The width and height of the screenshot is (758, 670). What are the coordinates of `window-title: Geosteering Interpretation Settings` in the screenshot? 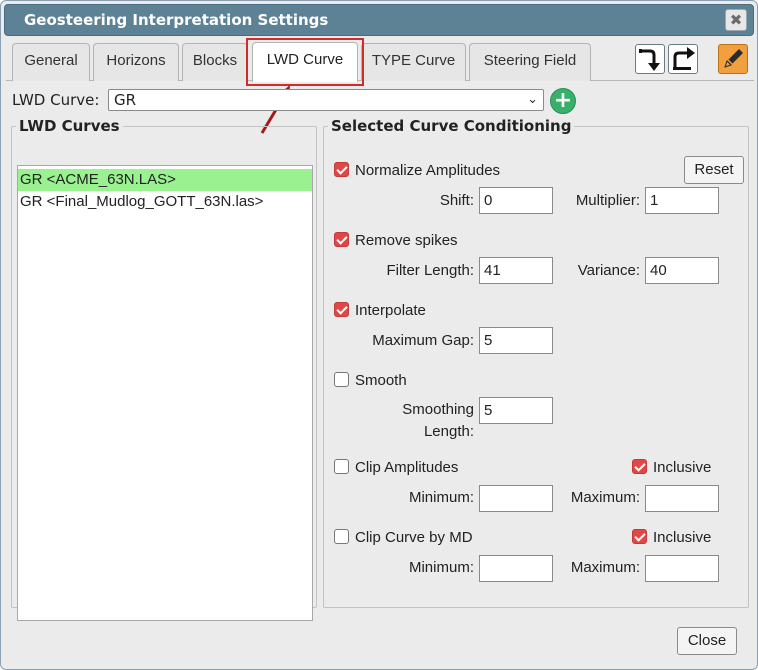 It's located at (176, 20).